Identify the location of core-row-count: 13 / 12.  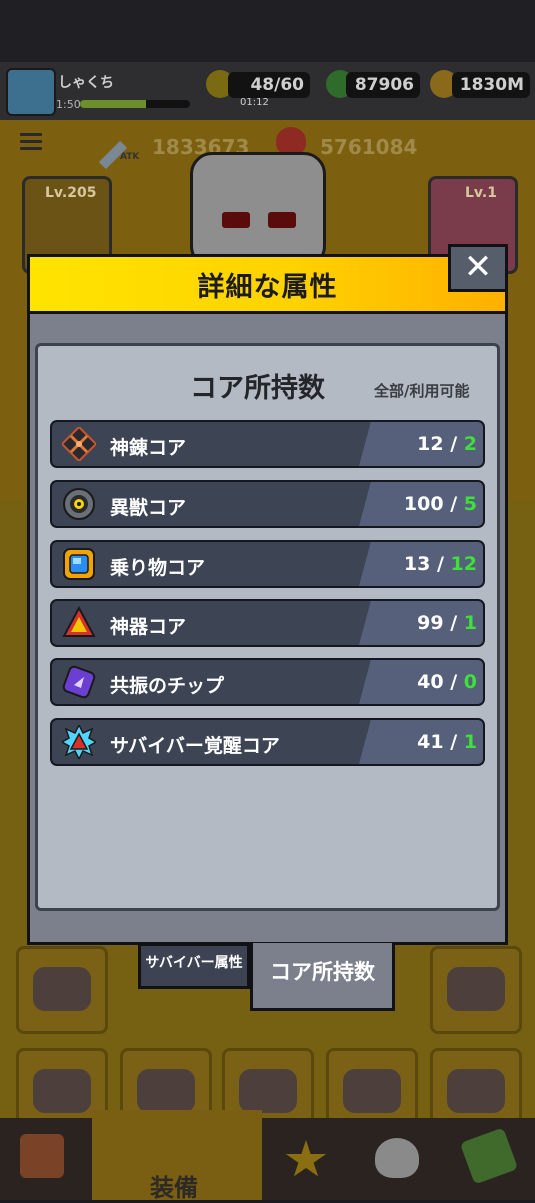
(440, 564).